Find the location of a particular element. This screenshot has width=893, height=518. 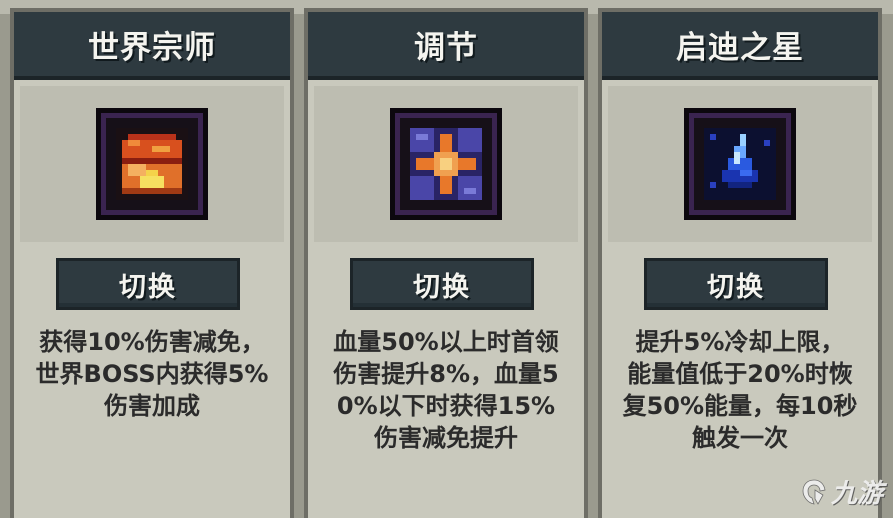

regulate-cross-icon is located at coordinates (446, 164).